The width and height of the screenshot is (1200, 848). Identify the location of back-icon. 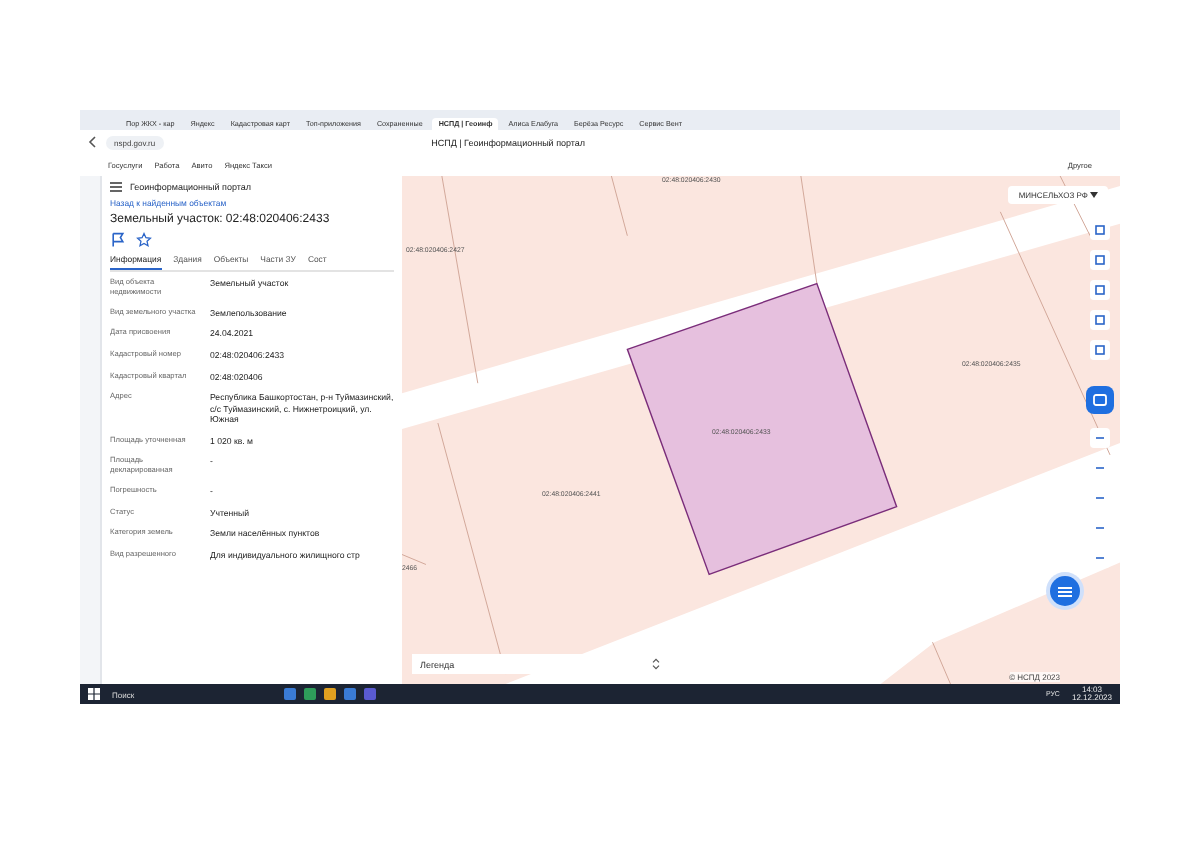
(93, 142).